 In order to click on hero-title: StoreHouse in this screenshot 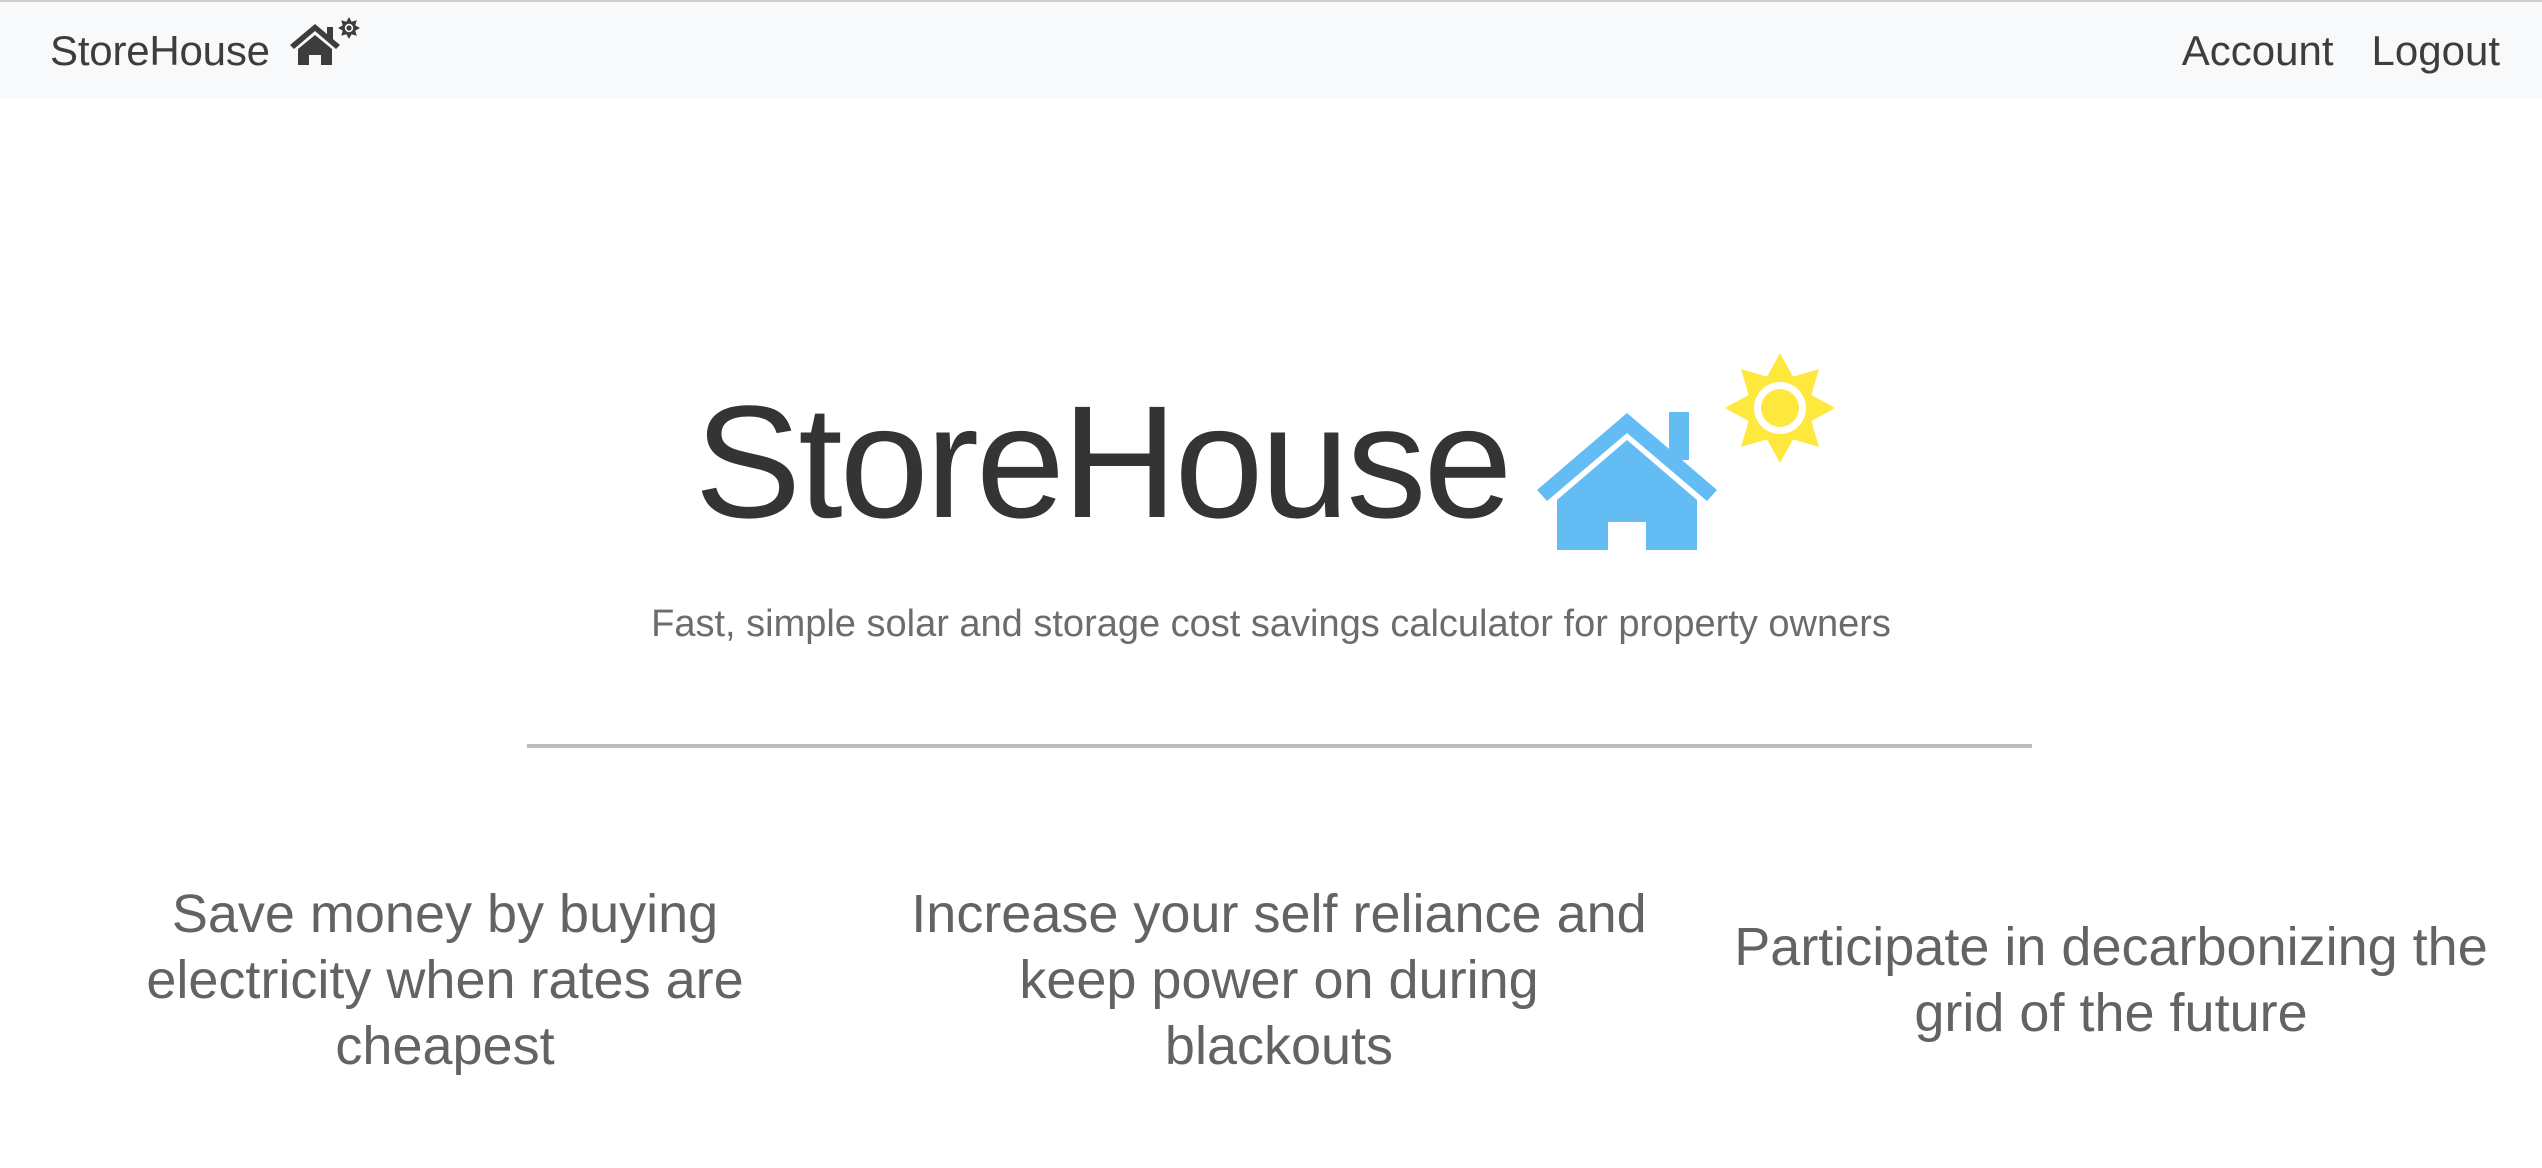, I will do `click(1103, 461)`.